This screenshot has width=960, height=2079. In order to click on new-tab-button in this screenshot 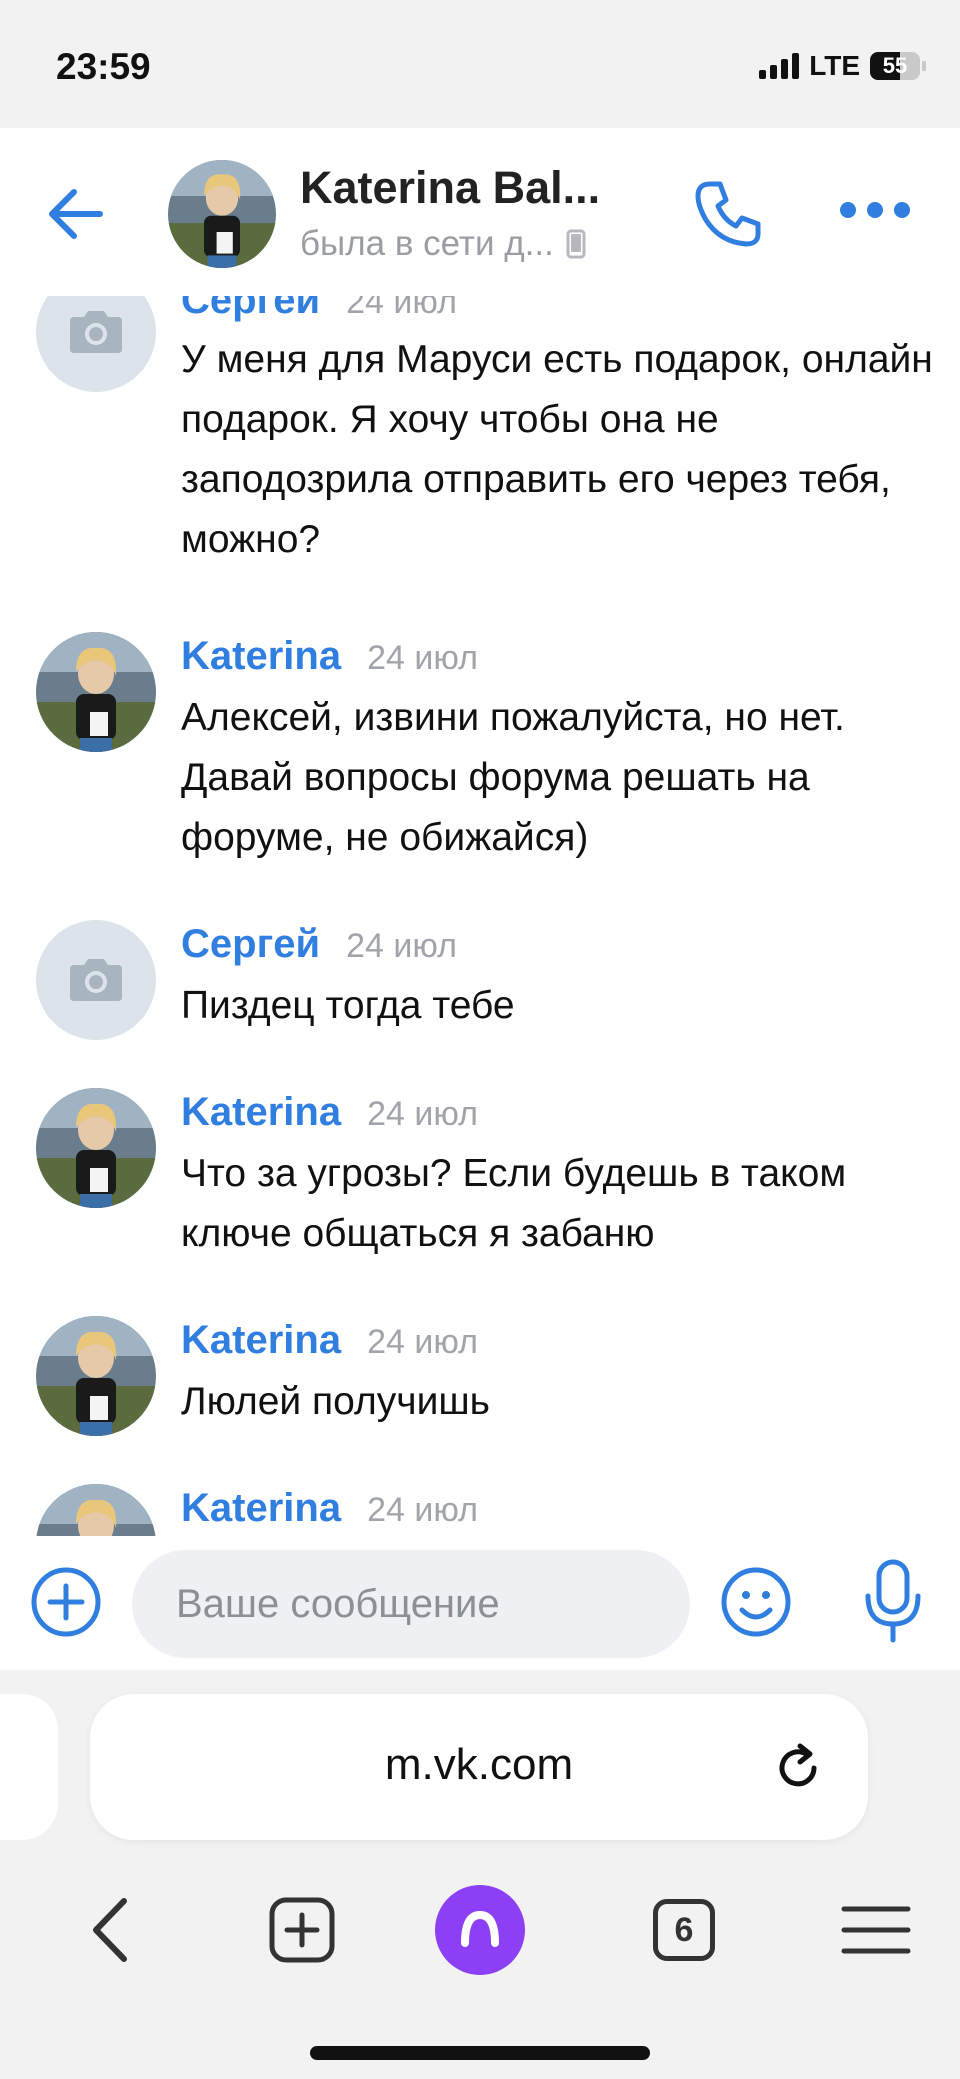, I will do `click(302, 1930)`.